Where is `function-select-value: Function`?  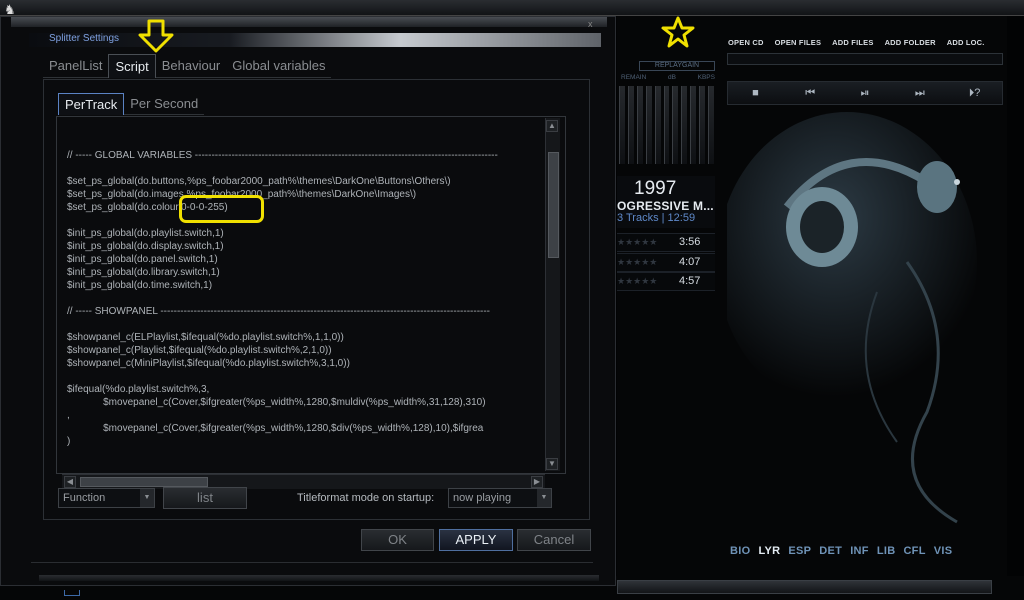 function-select-value: Function is located at coordinates (84, 498).